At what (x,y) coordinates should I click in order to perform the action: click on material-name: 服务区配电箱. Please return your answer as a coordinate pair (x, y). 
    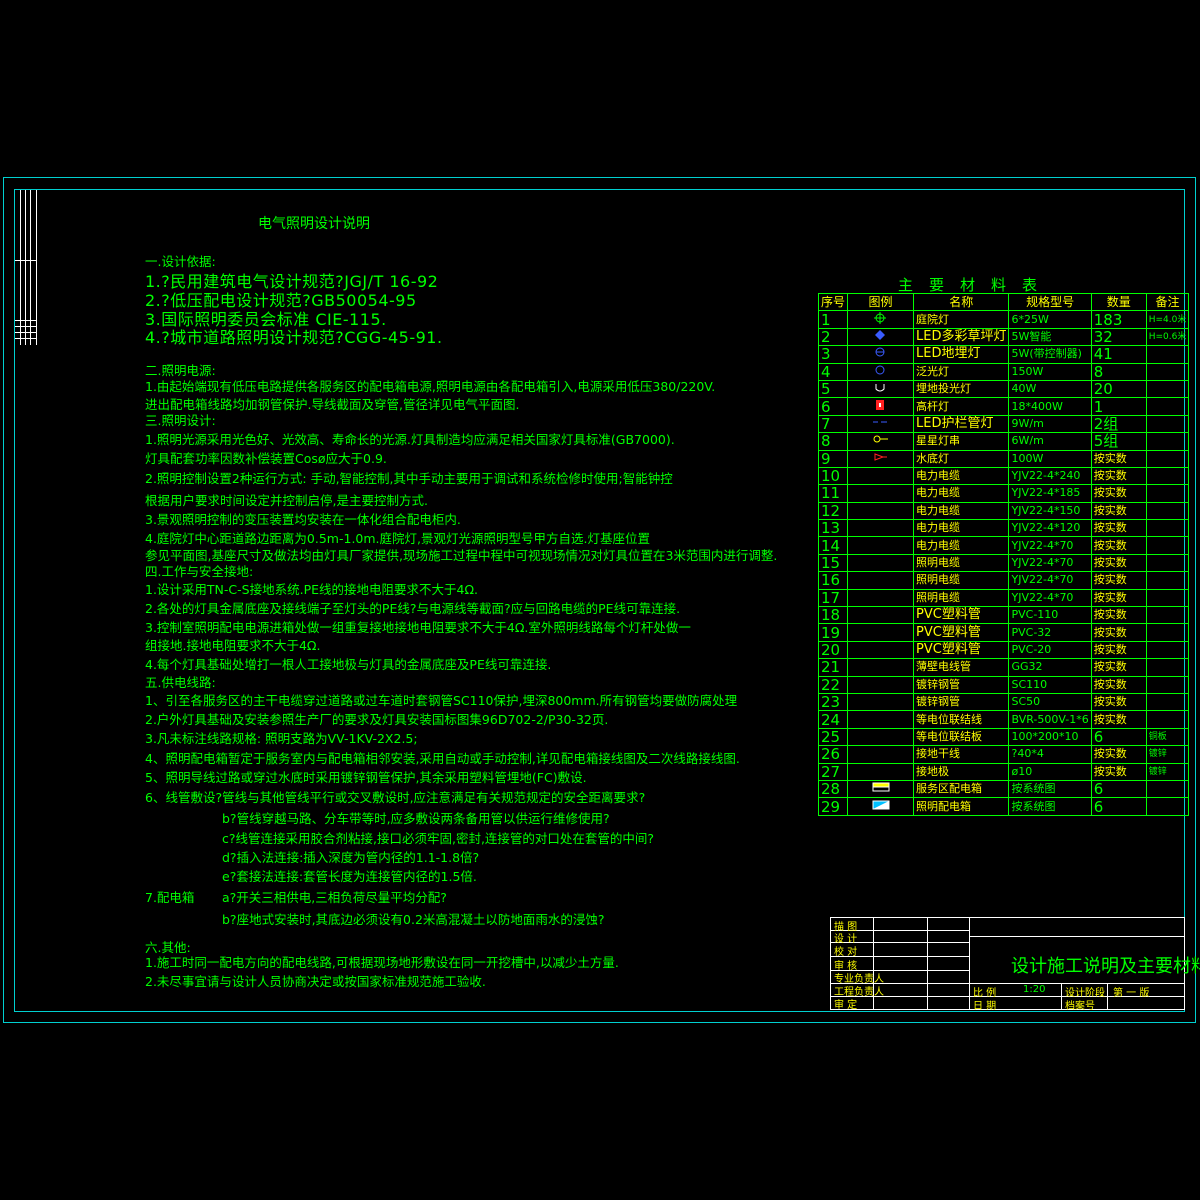
    Looking at the image, I should click on (961, 789).